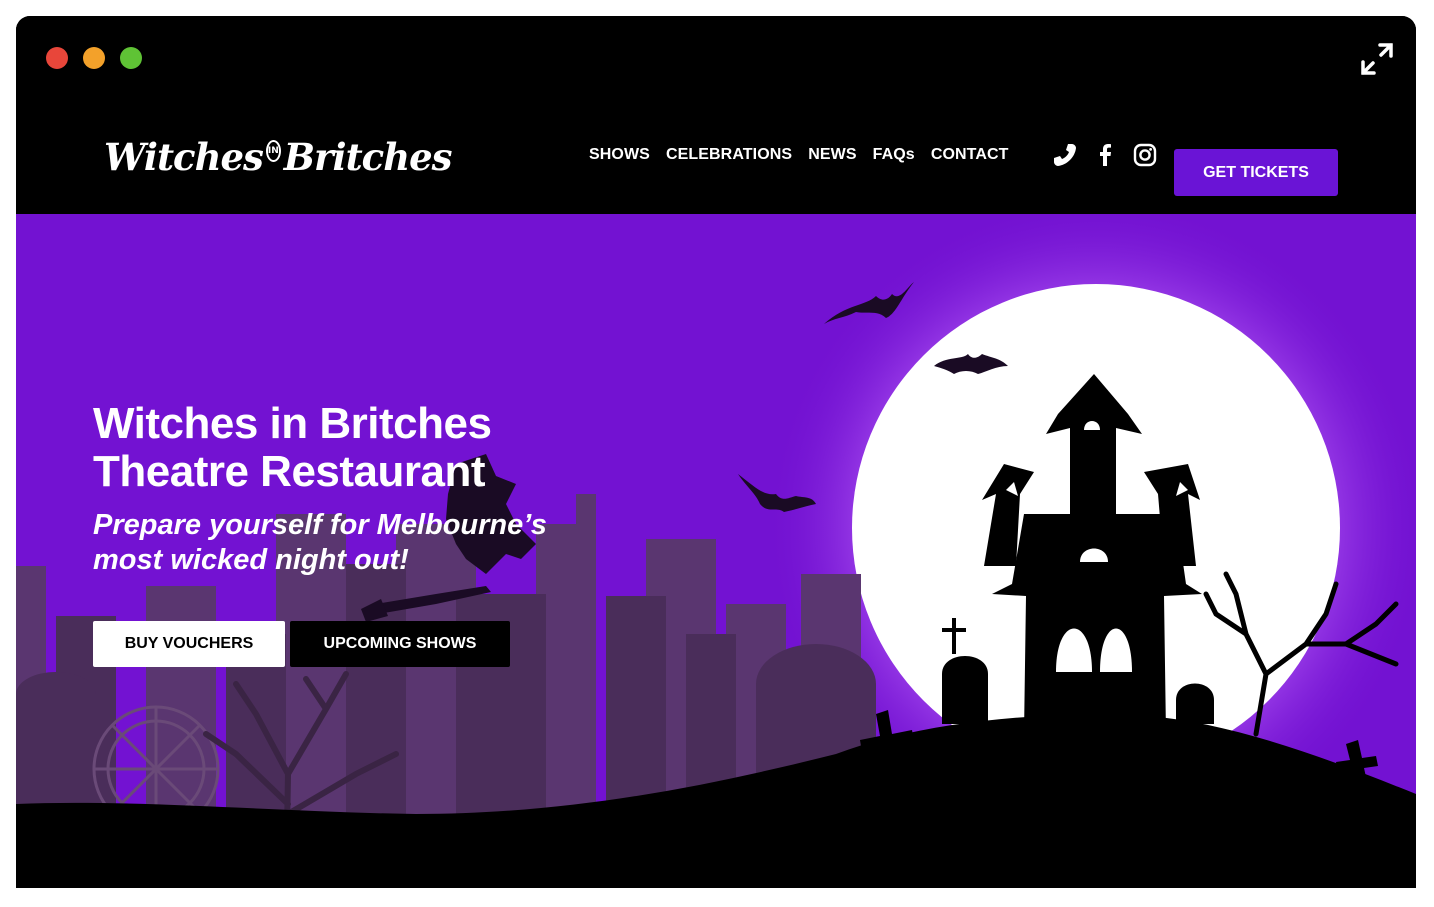 The width and height of the screenshot is (1434, 907). What do you see at coordinates (184, 157) in the screenshot?
I see `logo-word-witches: Witches` at bounding box center [184, 157].